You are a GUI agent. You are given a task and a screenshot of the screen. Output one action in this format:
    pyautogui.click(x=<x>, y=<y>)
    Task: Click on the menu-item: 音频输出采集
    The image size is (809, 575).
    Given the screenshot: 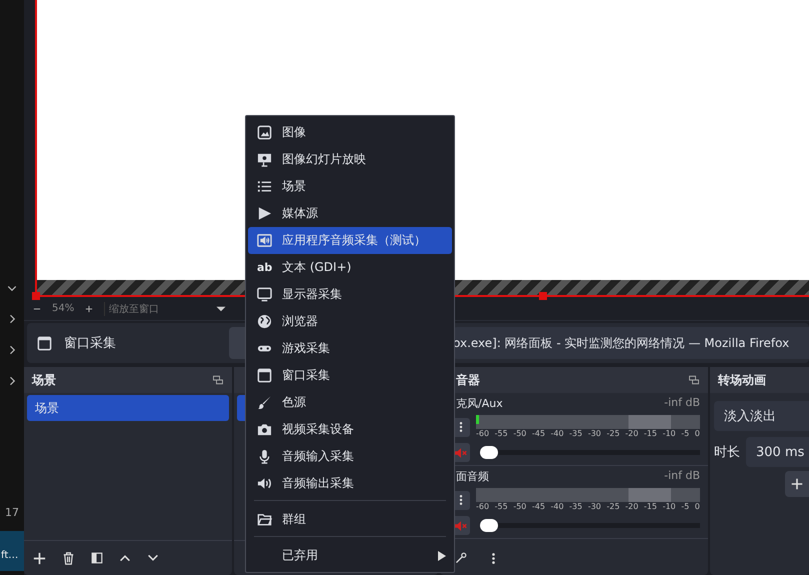 What is the action you would take?
    pyautogui.click(x=350, y=483)
    